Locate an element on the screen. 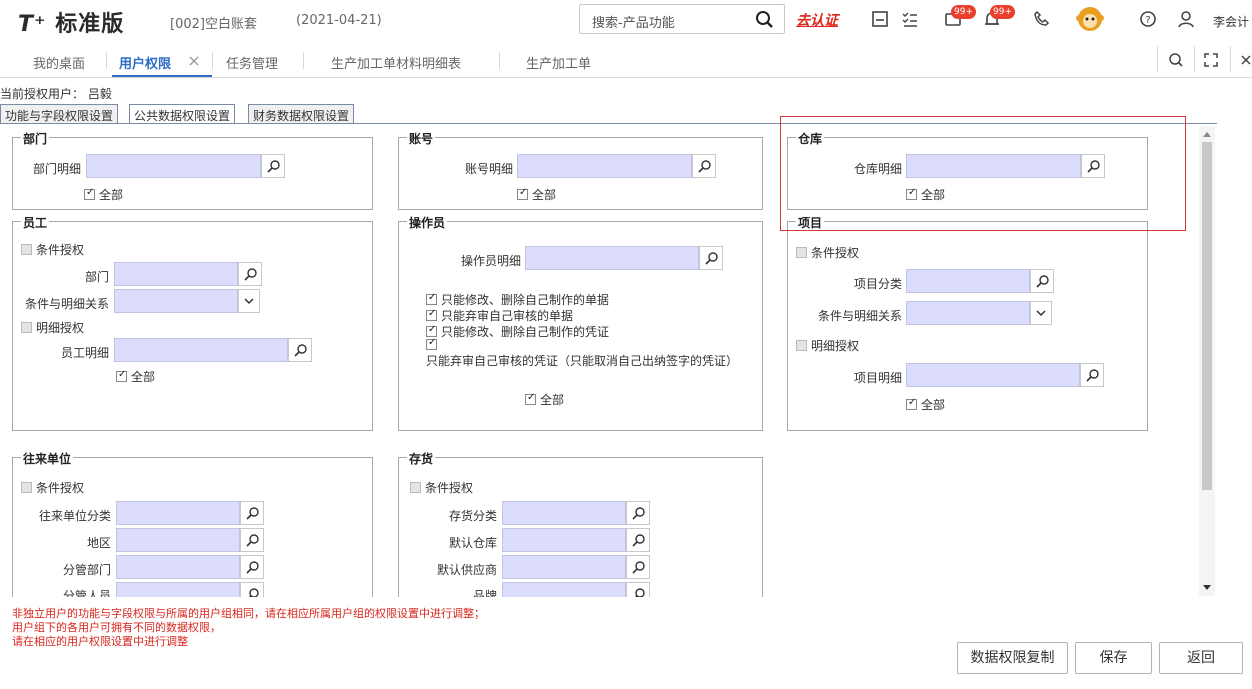  message-icon: 99+ is located at coordinates (959, 17).